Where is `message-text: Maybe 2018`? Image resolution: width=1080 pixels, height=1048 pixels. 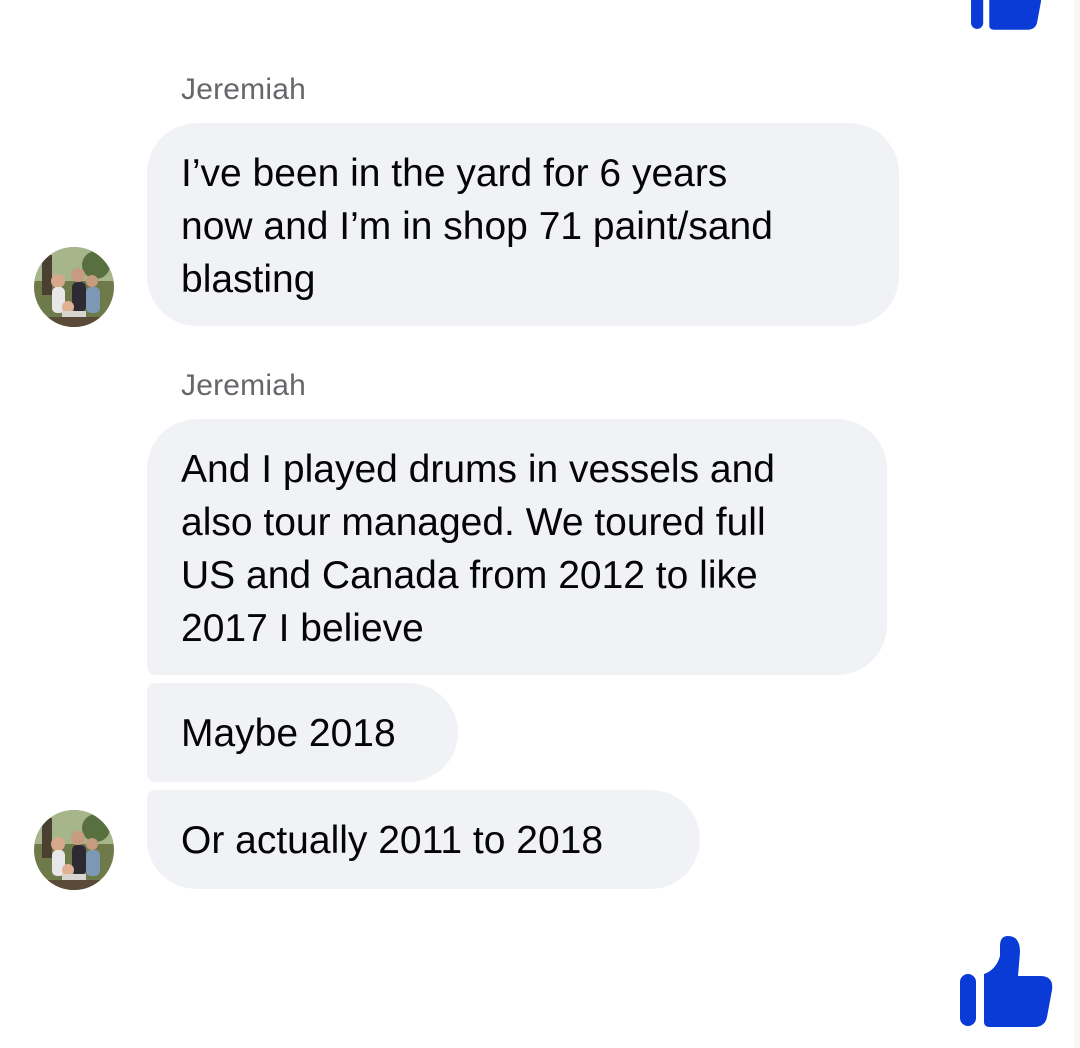 message-text: Maybe 2018 is located at coordinates (288, 733).